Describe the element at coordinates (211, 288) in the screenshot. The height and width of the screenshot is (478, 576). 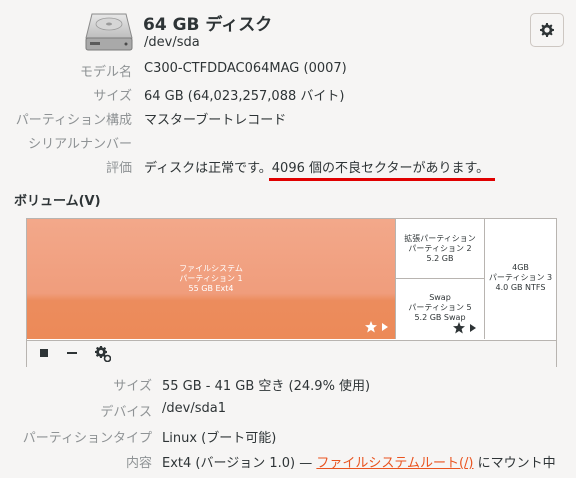
I see `partition-1-size: 55 GB Ext4` at that location.